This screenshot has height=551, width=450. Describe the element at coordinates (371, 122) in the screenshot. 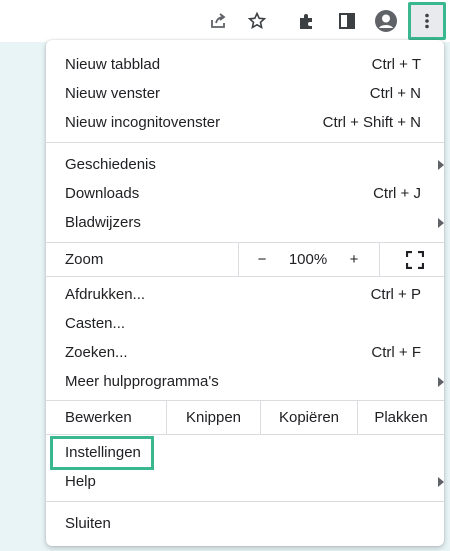

I see `menu-item-shortcut: Ctrl + Shift + N` at that location.